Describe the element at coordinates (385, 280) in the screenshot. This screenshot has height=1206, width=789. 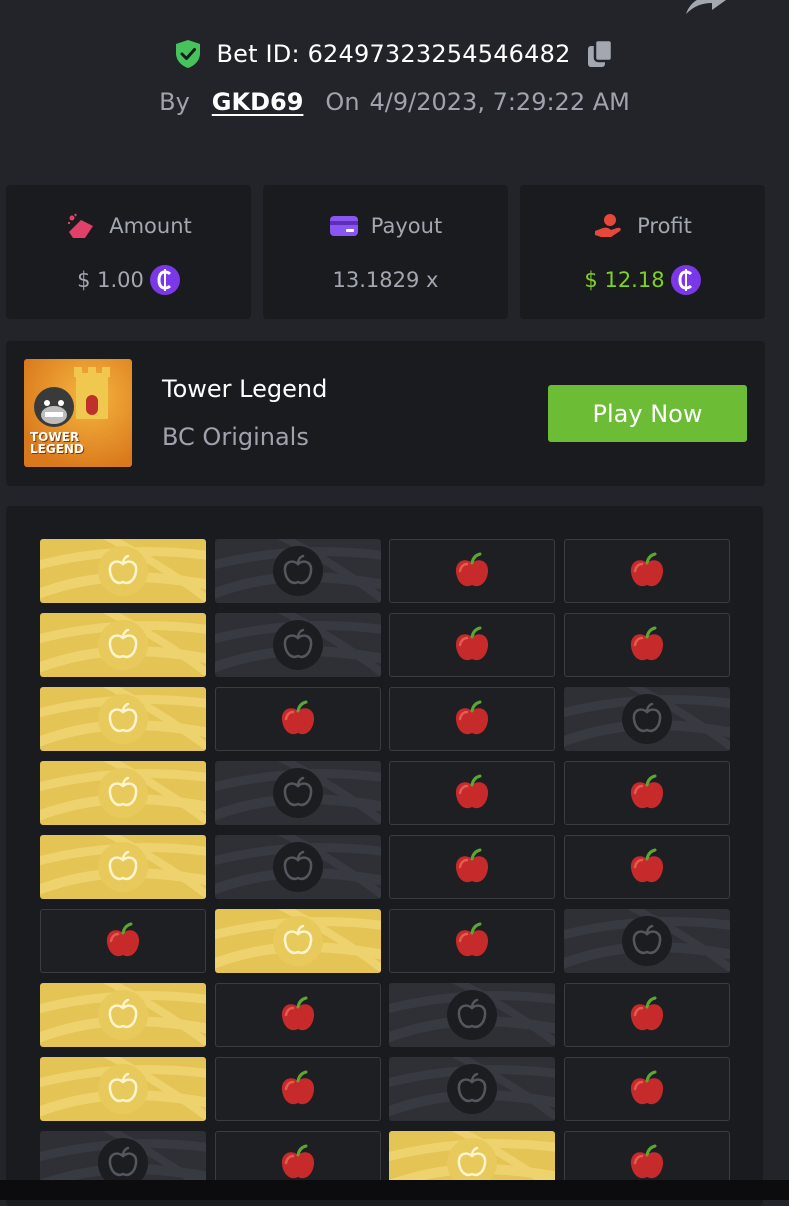
I see `payout-value: 13.1829 x` at that location.